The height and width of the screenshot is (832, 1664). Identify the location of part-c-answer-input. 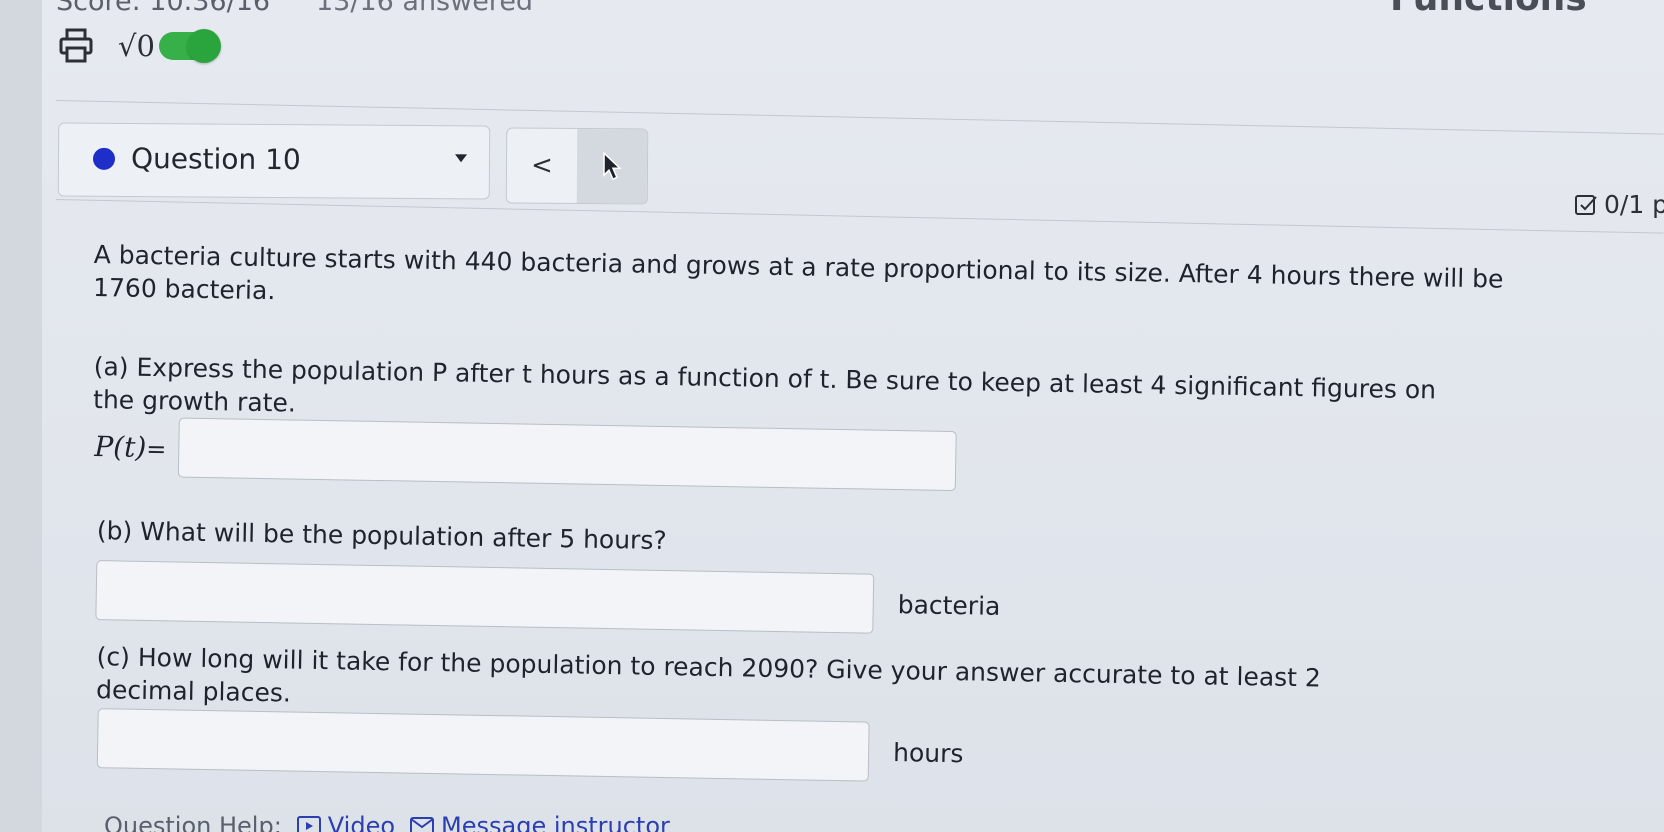
(483, 745).